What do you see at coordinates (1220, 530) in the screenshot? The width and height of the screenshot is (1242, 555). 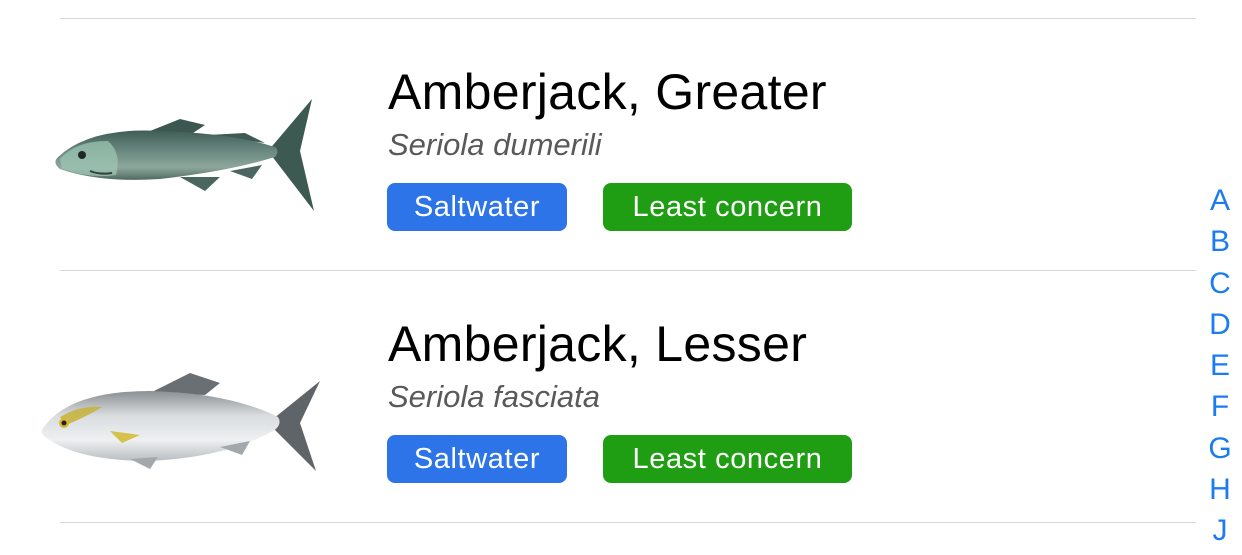 I see `index-letter-j: J` at bounding box center [1220, 530].